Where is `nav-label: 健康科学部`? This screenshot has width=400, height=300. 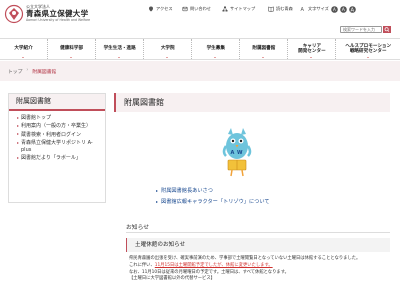 nav-label: 健康科学部 is located at coordinates (72, 49).